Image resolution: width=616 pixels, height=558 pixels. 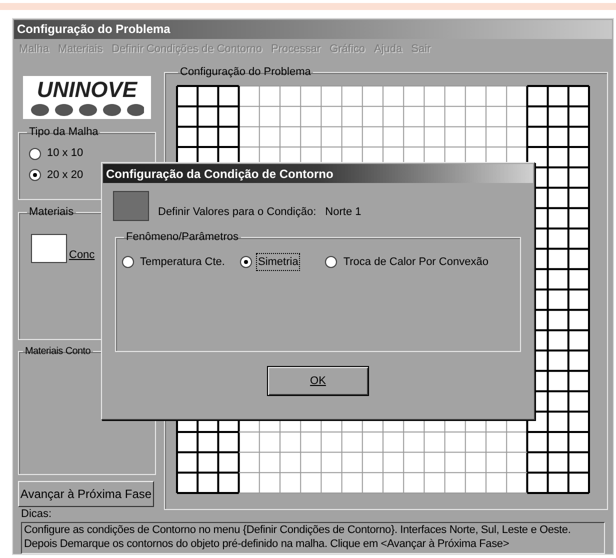 What do you see at coordinates (267, 544) in the screenshot?
I see `hint-text: Depois Demarque os contornos do objeto pré-definido na malha. Clique em <Avançar à Próxima Fase>` at bounding box center [267, 544].